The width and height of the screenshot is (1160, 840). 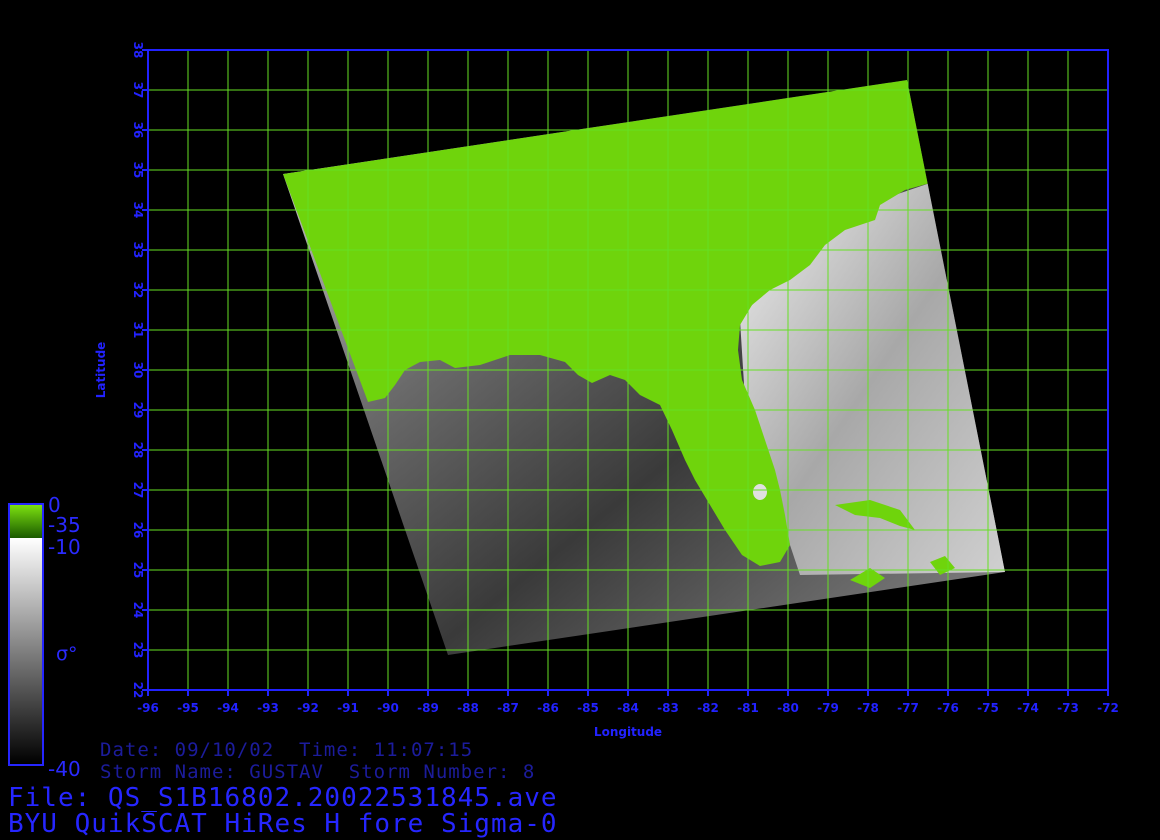 What do you see at coordinates (508, 708) in the screenshot?
I see `lon-tick-label: -87` at bounding box center [508, 708].